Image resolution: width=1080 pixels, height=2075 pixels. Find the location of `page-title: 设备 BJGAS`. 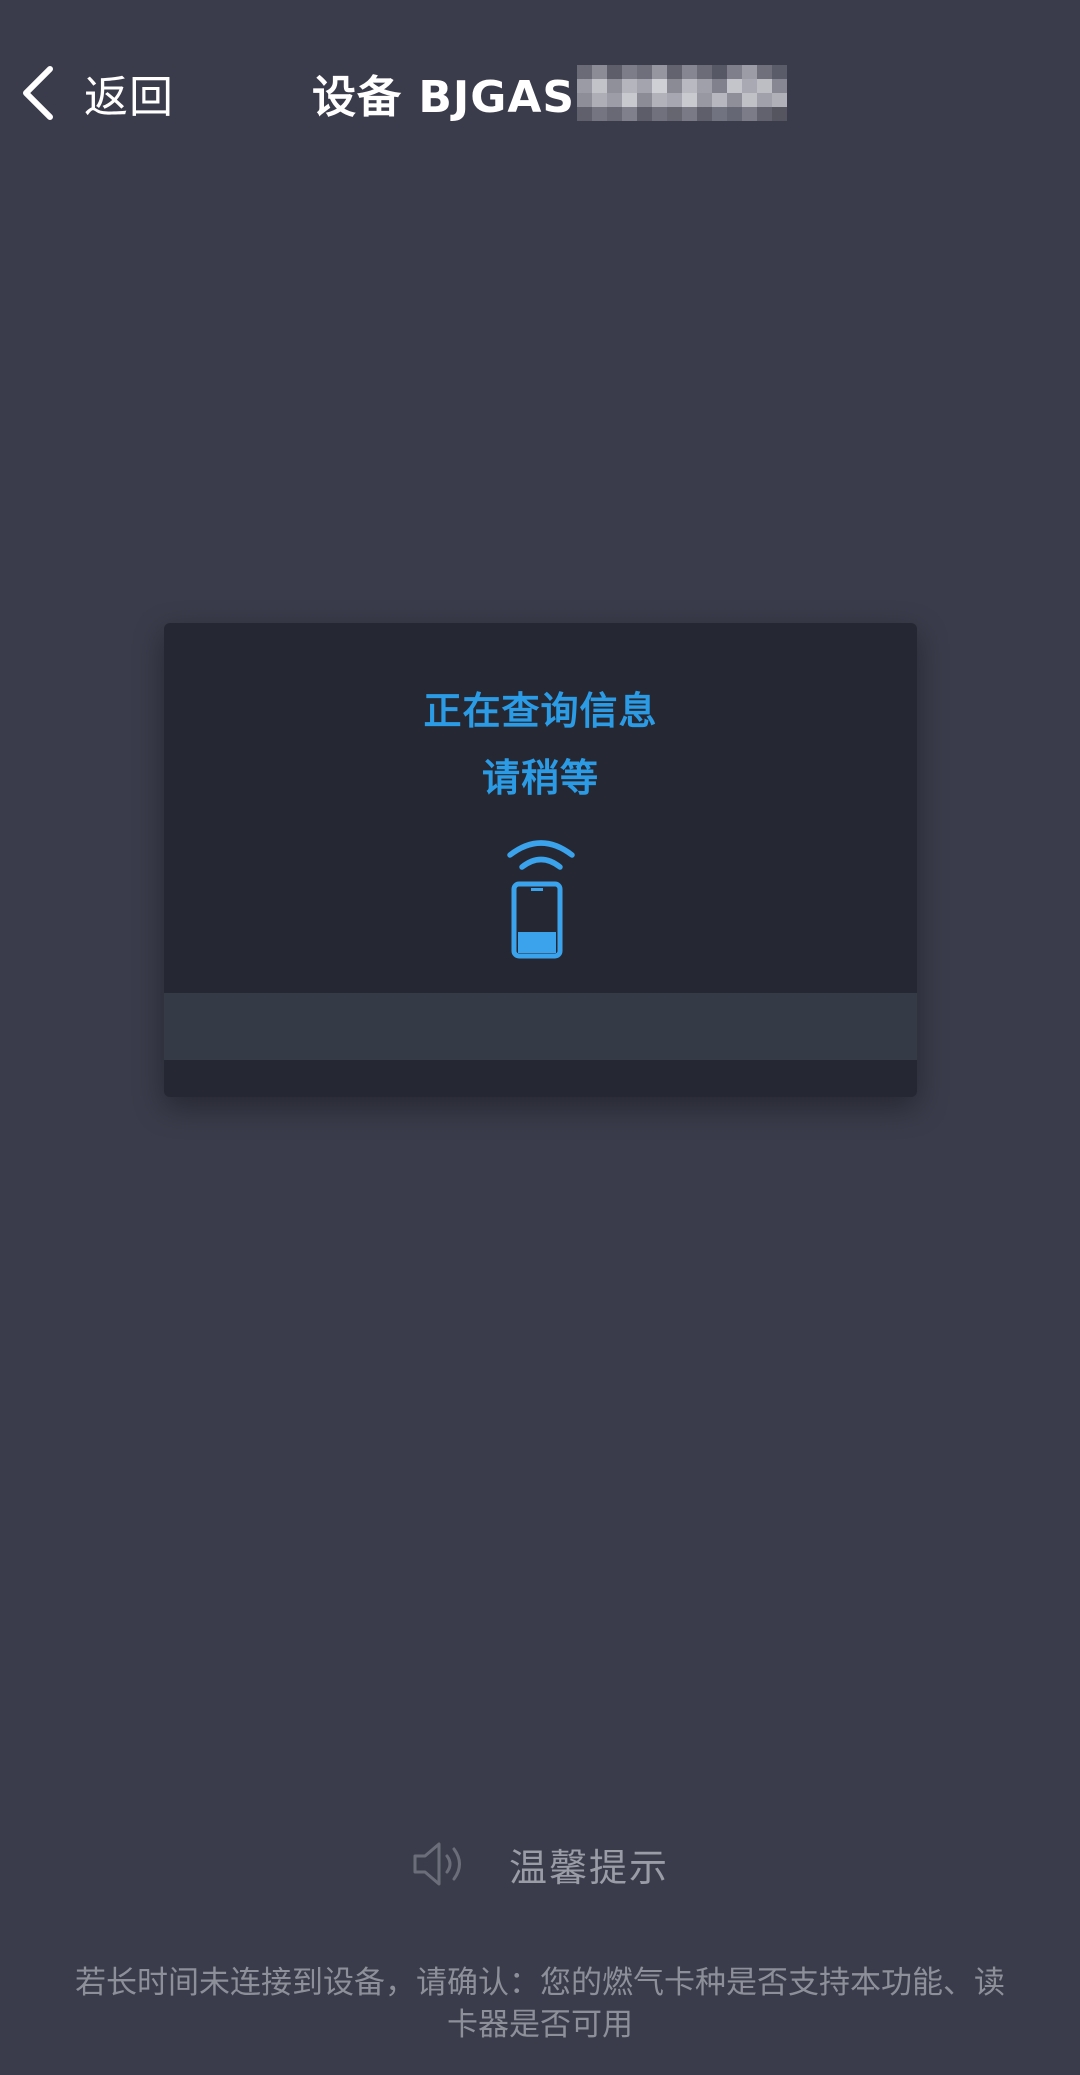

page-title: 设备 BJGAS is located at coordinates (444, 97).